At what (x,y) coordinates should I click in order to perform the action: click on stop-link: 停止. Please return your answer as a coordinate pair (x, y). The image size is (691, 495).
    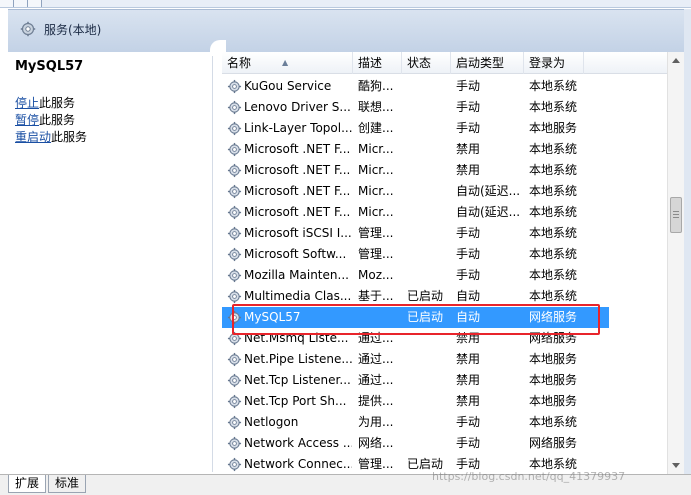
    Looking at the image, I should click on (27, 103).